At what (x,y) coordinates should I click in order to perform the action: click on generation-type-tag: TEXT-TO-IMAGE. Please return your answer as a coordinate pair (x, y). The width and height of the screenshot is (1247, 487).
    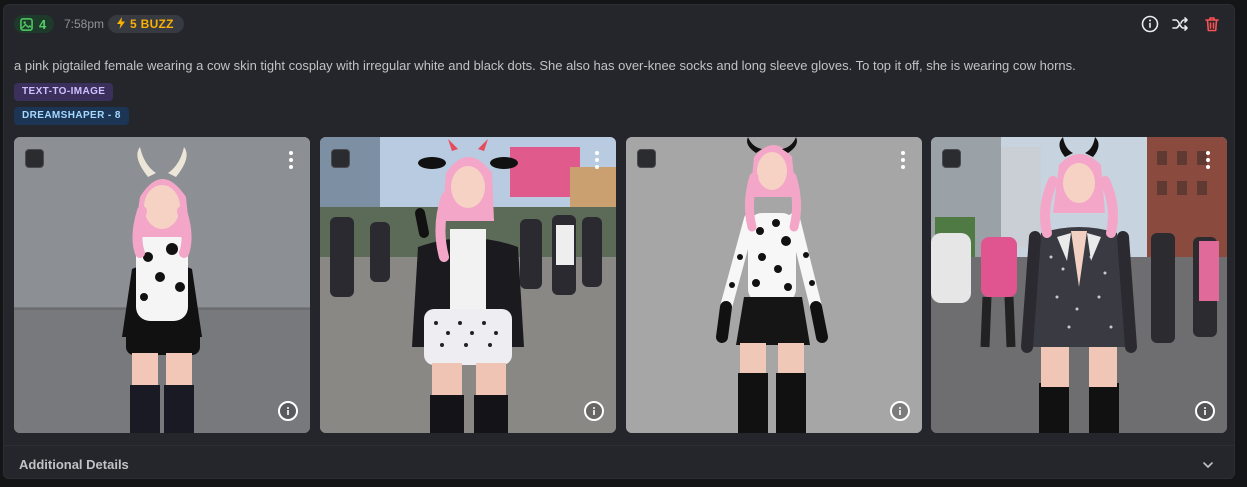
    Looking at the image, I should click on (64, 92).